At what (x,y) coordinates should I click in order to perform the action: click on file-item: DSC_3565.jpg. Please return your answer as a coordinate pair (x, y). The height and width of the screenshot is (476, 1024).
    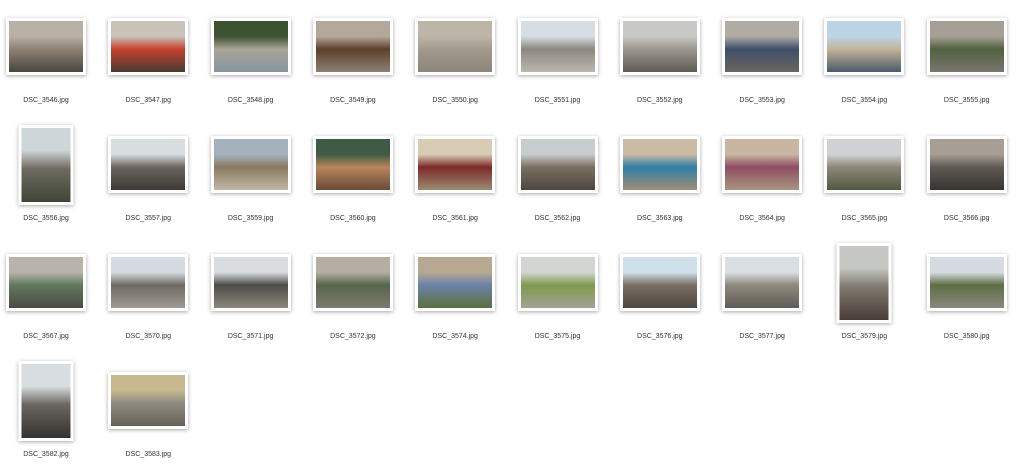
    Looking at the image, I should click on (864, 181).